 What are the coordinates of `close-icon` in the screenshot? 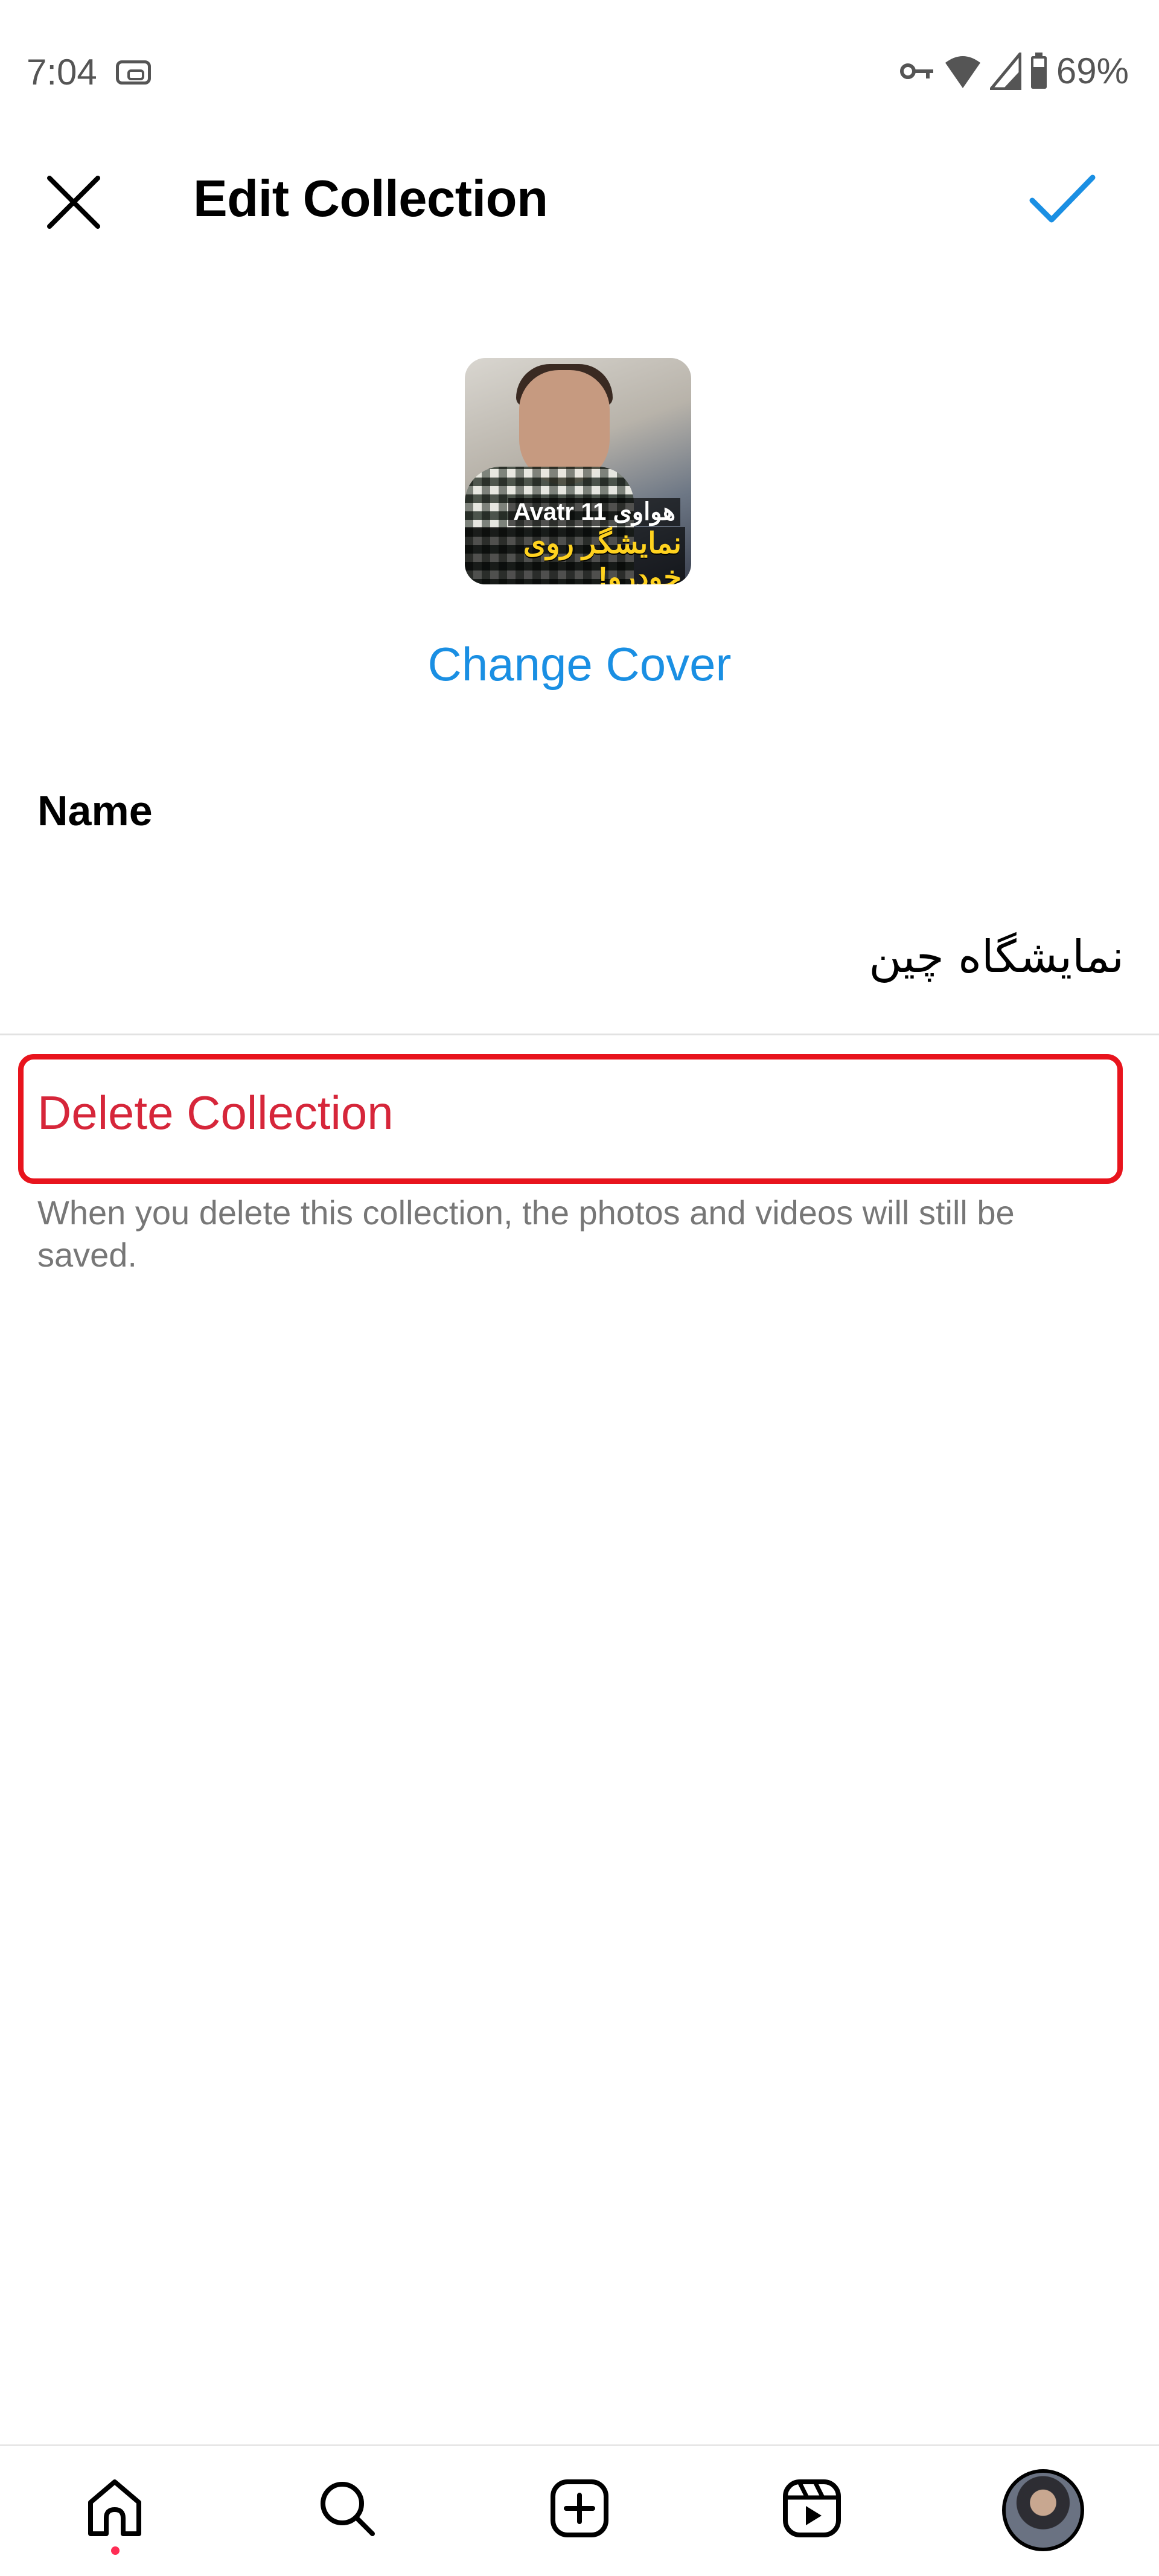 It's located at (73, 203).